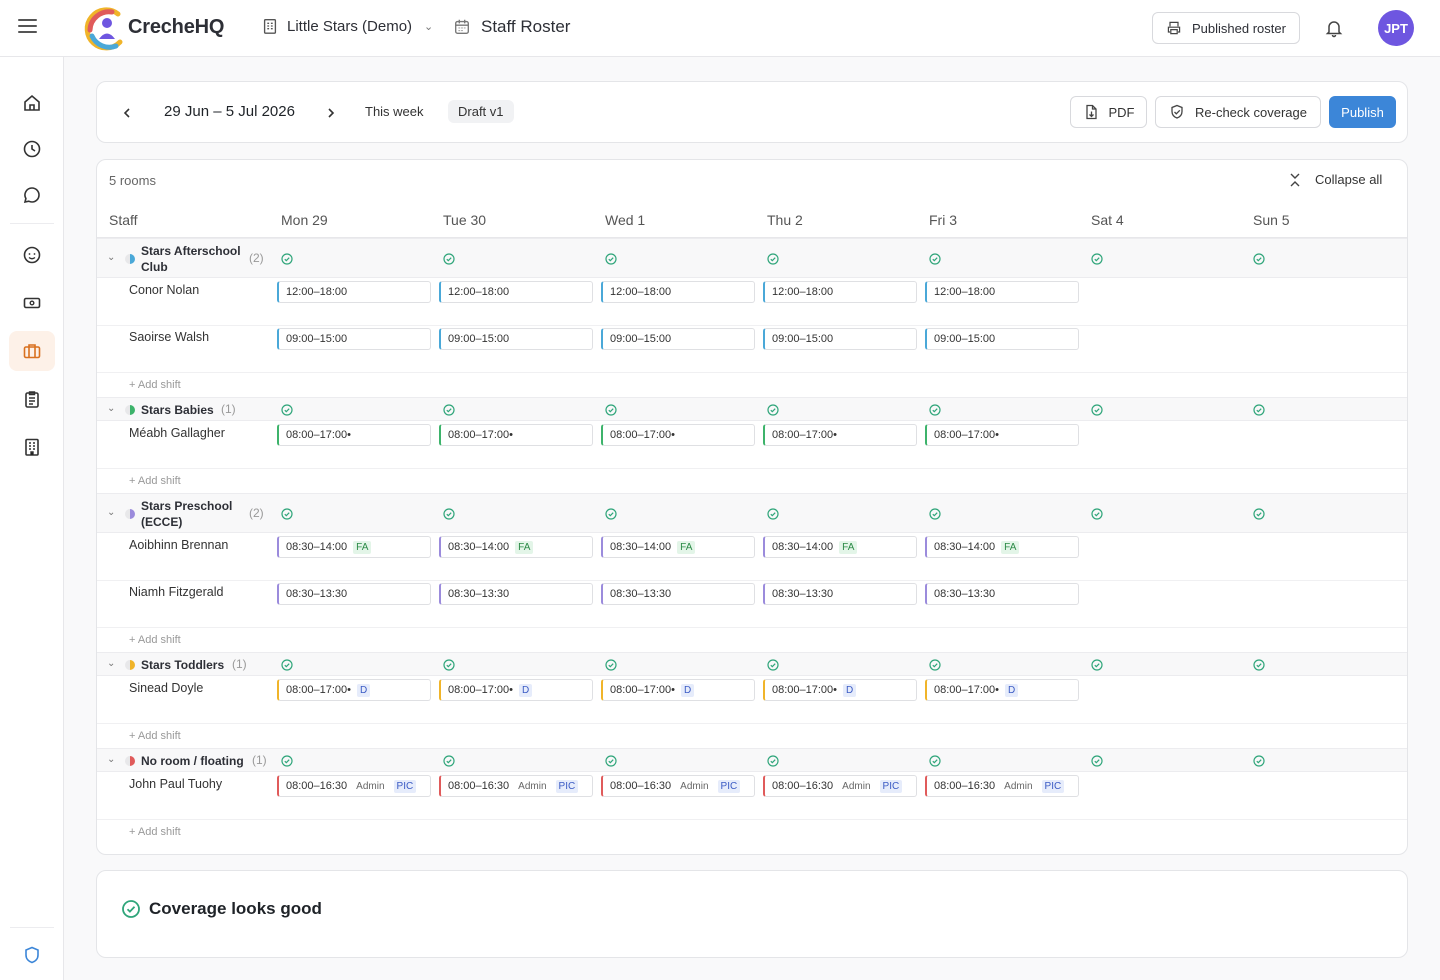 Image resolution: width=1440 pixels, height=980 pixels. What do you see at coordinates (1238, 112) in the screenshot?
I see `recheck-coverage-button: Re-check coverage` at bounding box center [1238, 112].